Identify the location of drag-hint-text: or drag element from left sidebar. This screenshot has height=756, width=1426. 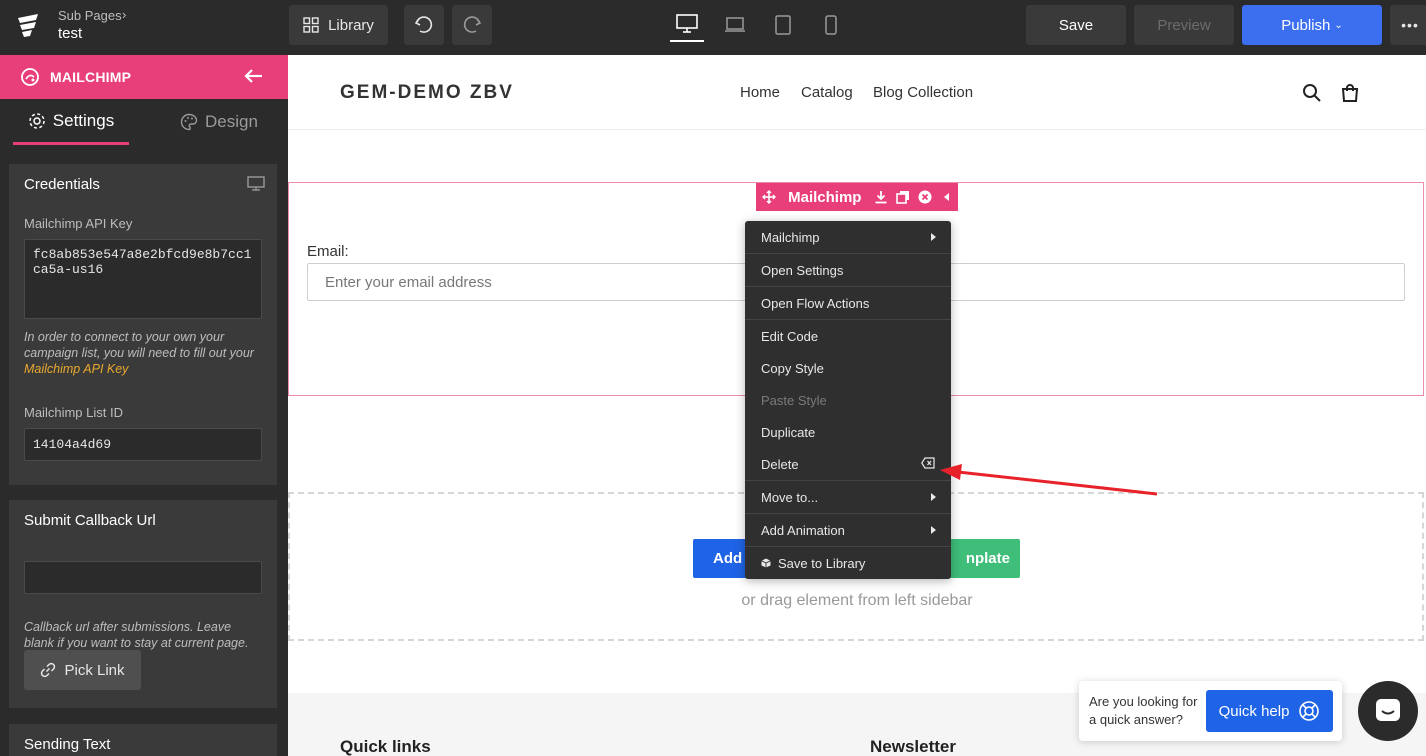
(857, 600).